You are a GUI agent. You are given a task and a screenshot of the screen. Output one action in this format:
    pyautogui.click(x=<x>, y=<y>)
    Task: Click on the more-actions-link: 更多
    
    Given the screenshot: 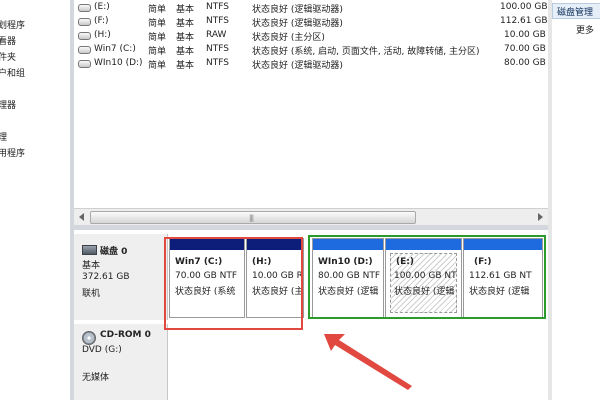 What is the action you would take?
    pyautogui.click(x=585, y=29)
    